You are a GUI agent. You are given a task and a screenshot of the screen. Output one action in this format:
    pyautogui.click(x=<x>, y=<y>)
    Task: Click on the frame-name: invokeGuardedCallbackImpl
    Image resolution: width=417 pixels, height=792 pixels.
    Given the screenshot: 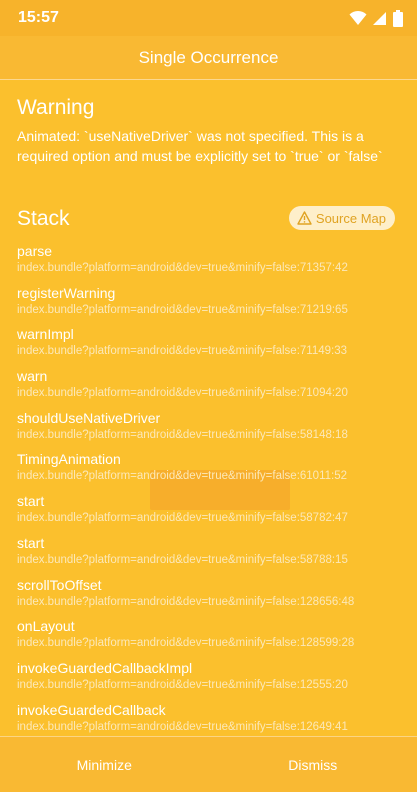 What is the action you would take?
    pyautogui.click(x=212, y=668)
    